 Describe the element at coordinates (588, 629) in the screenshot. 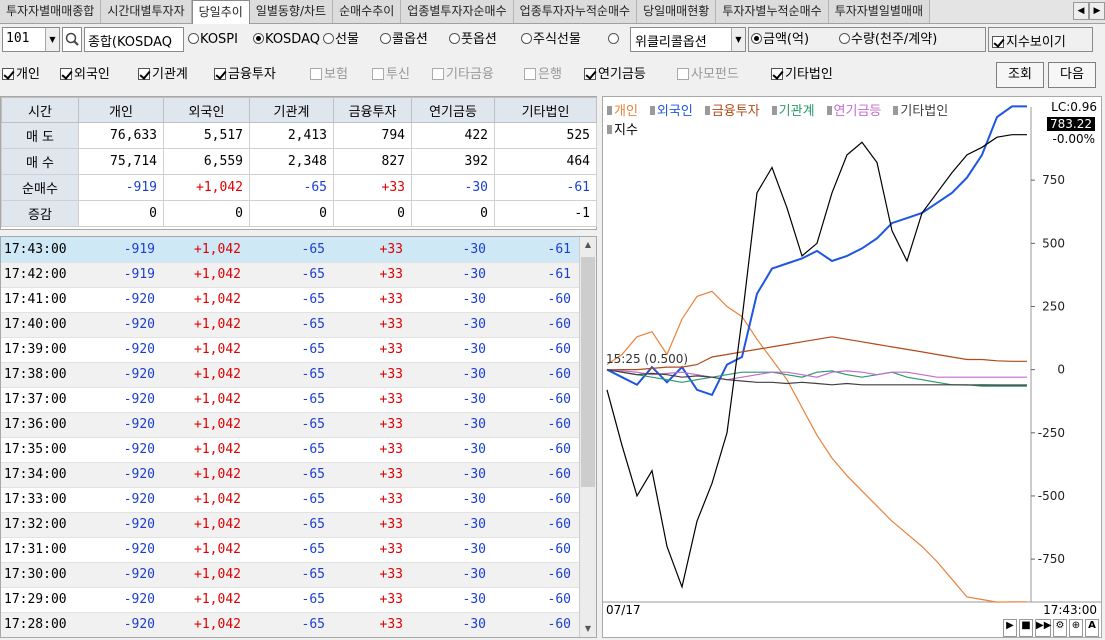

I see `scroll-down-icon: ▼` at that location.